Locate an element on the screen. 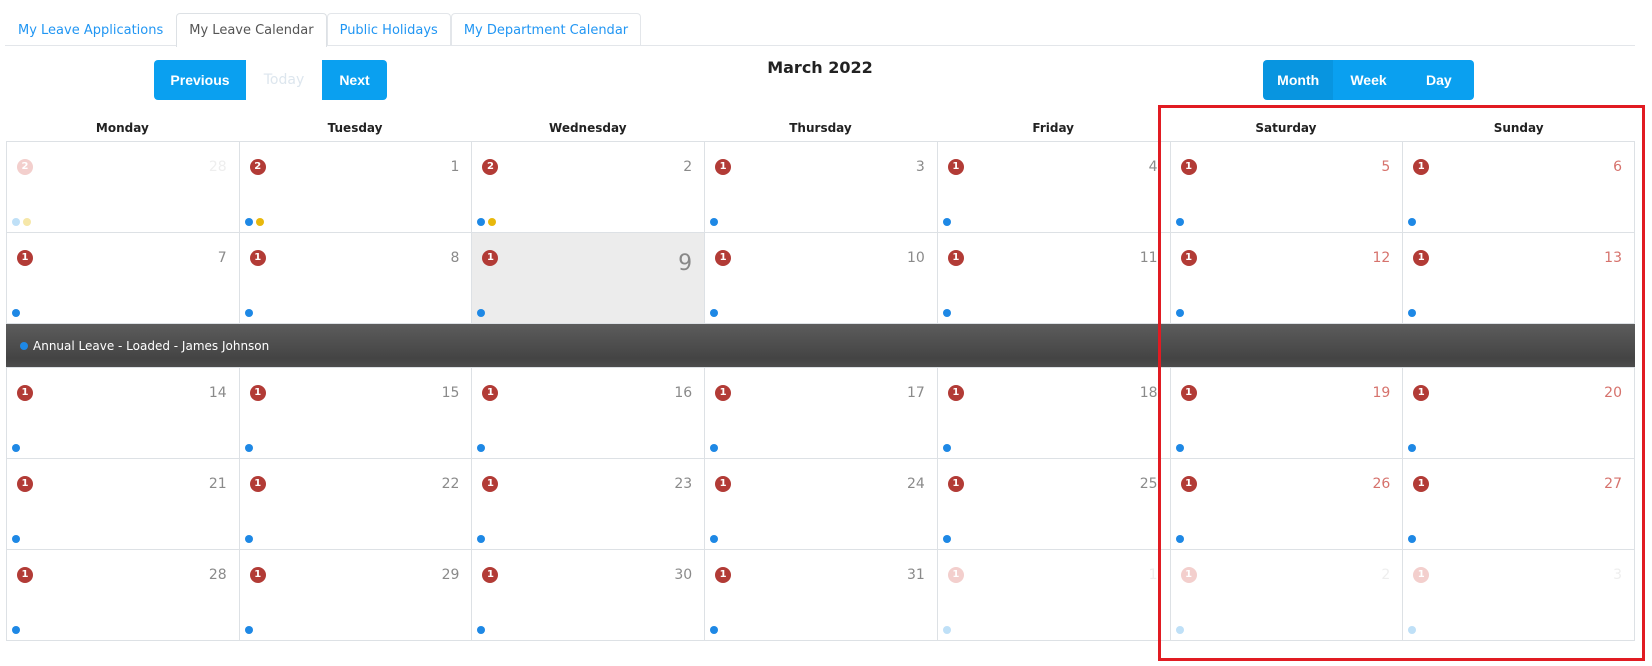  day-cell: 1 16 is located at coordinates (588, 413).